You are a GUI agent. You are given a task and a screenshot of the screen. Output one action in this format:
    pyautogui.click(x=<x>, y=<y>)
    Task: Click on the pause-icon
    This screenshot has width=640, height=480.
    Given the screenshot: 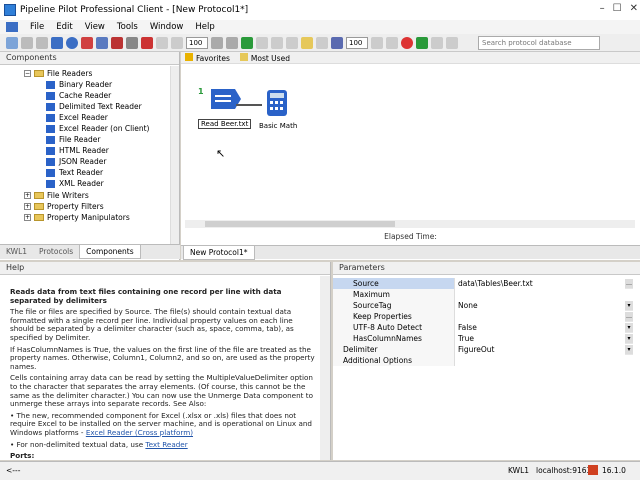 What is the action you would take?
    pyautogui.click(x=262, y=42)
    